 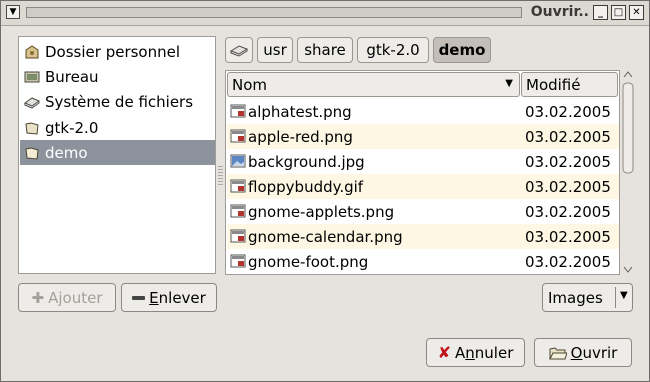 I want to click on plus-icon: ✚, so click(x=38, y=297).